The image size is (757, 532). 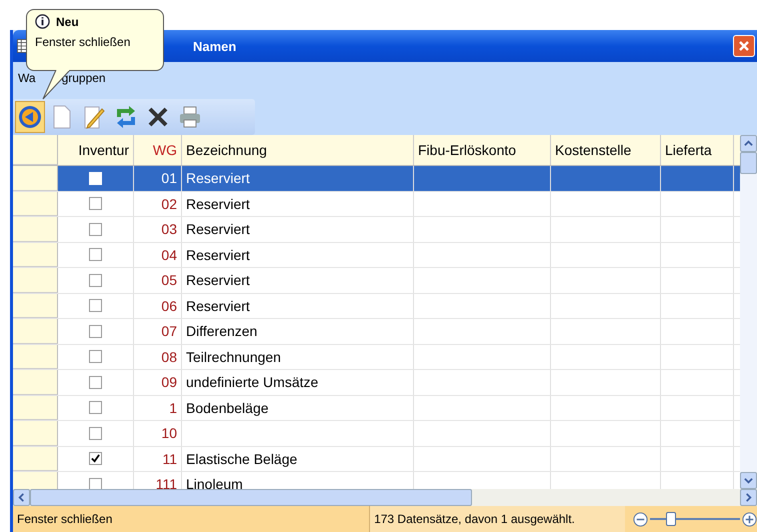 What do you see at coordinates (166, 482) in the screenshot?
I see `table-cell: 111` at bounding box center [166, 482].